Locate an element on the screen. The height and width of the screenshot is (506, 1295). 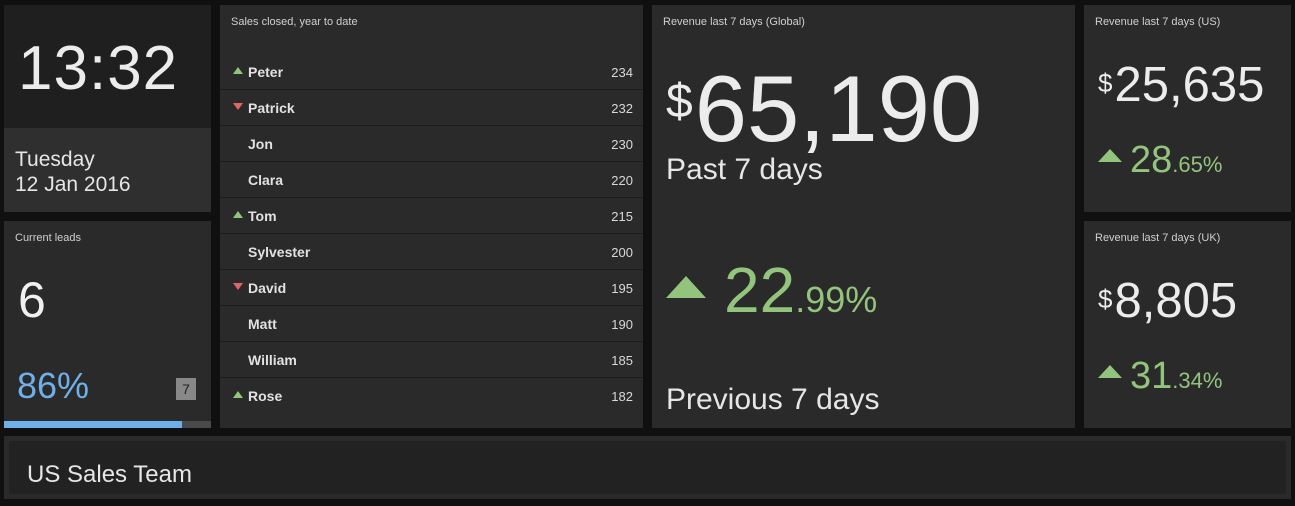
sales-value: 220 is located at coordinates (622, 180).